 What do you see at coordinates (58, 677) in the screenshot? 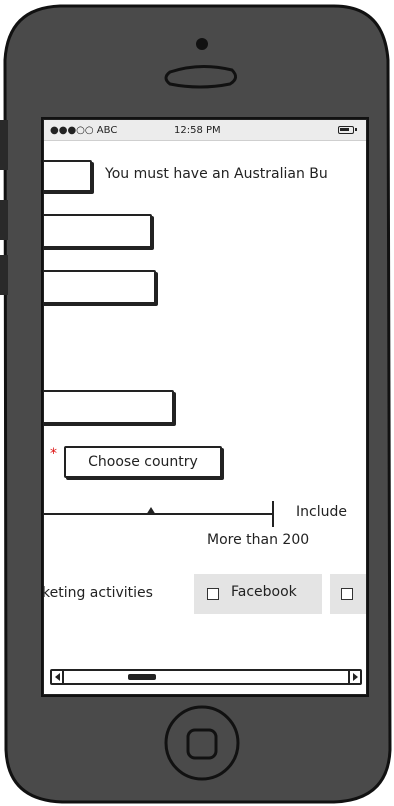
I see `scroll-left-arrow` at bounding box center [58, 677].